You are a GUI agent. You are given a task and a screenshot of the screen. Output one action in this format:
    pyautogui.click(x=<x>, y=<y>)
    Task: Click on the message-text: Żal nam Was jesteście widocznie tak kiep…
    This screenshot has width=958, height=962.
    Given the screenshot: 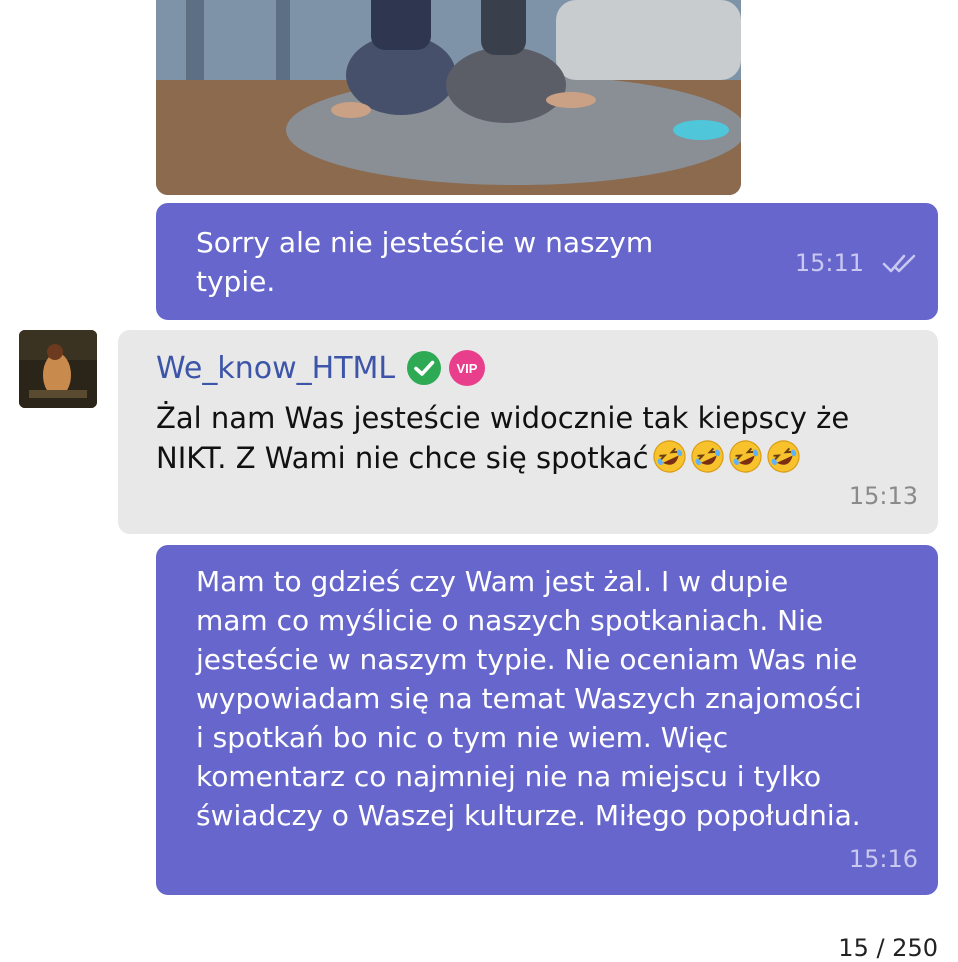 What is the action you would take?
    pyautogui.click(x=536, y=438)
    